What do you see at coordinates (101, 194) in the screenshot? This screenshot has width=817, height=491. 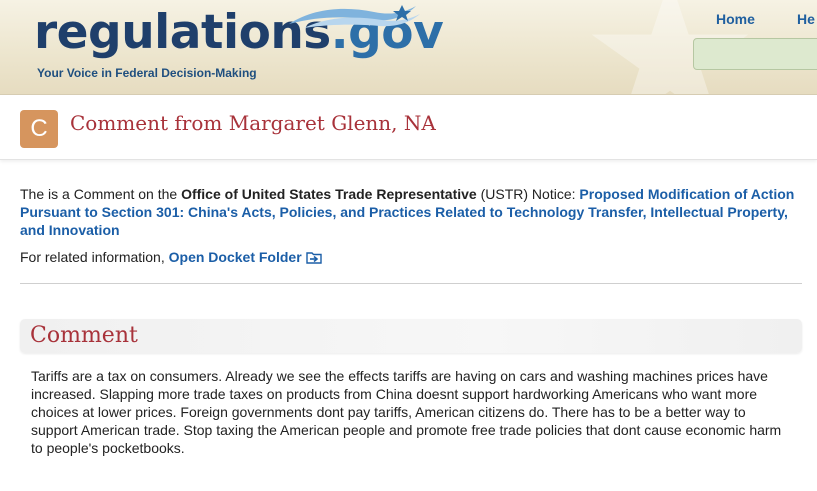 I see `info-prefix: The is a Comment on the` at bounding box center [101, 194].